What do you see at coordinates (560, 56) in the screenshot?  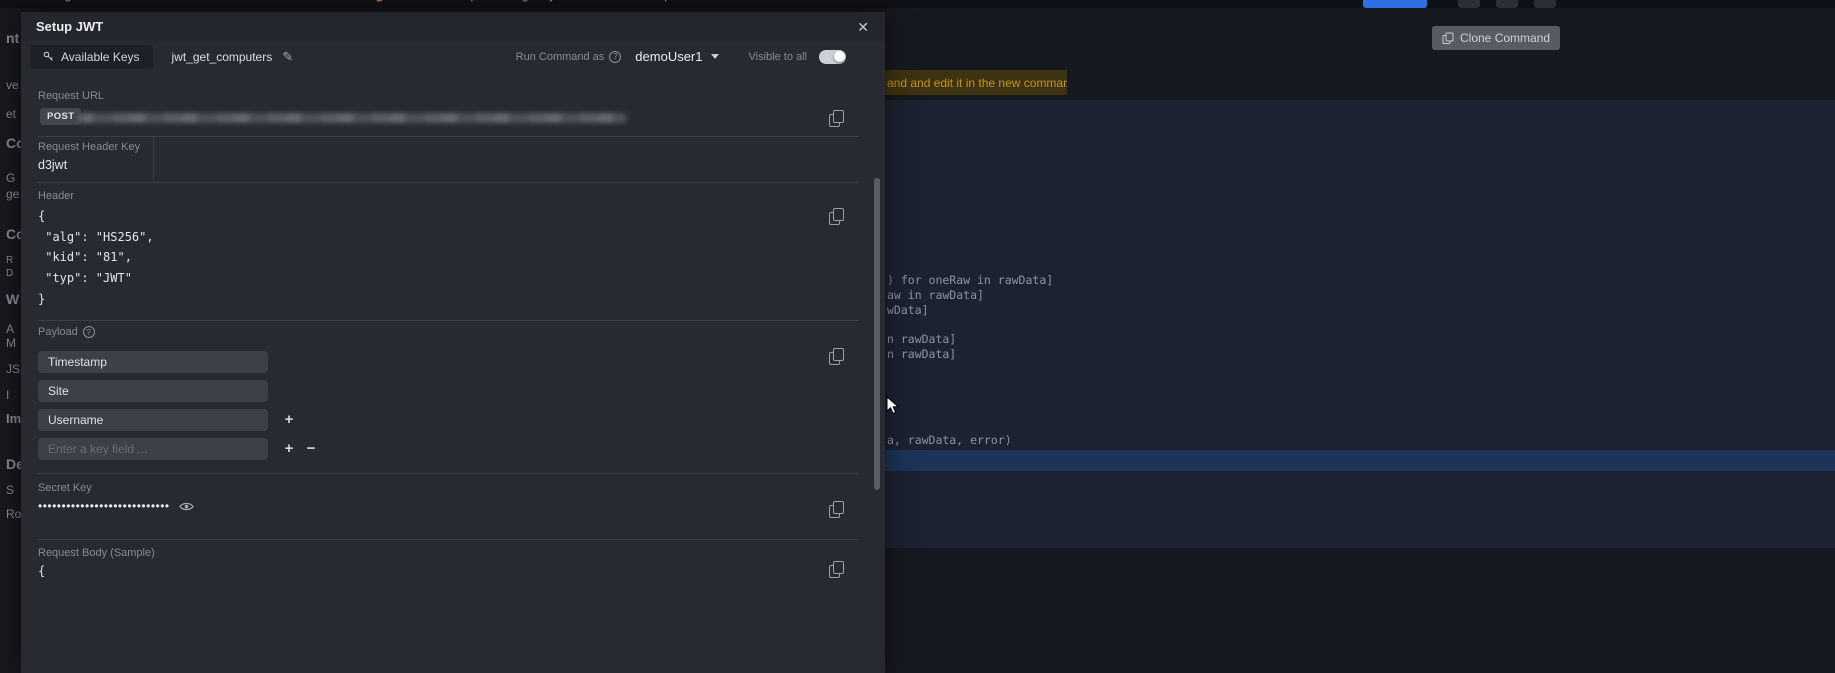 I see `run-command-as-label: Run Command as` at bounding box center [560, 56].